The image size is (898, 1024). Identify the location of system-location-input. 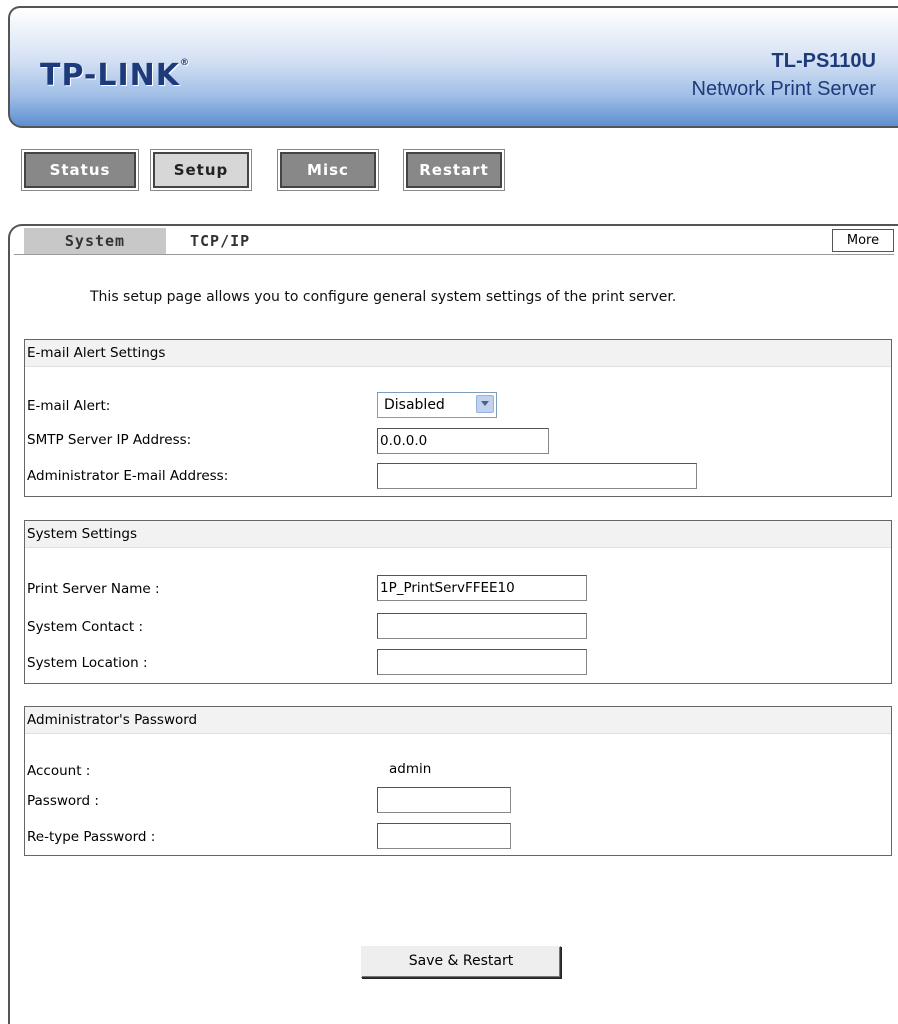
(482, 662).